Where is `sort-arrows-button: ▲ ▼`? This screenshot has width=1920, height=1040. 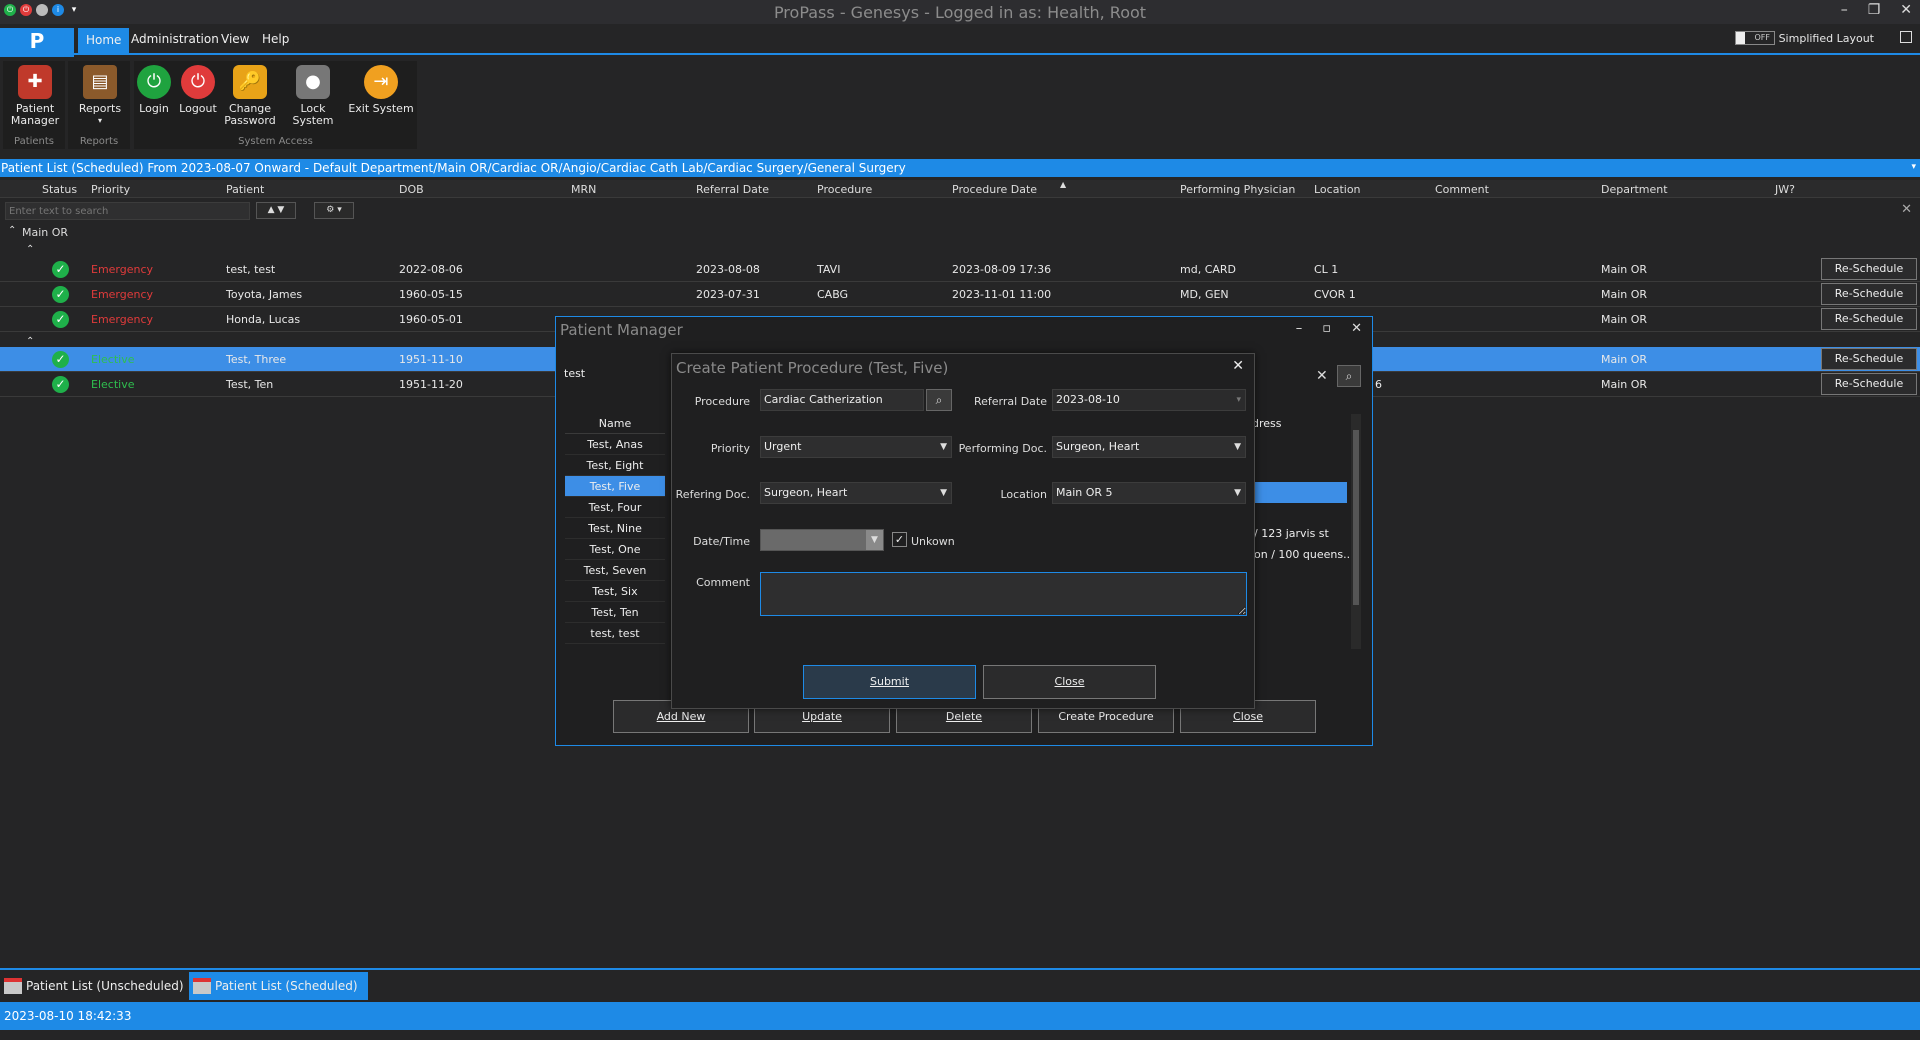 sort-arrows-button: ▲ ▼ is located at coordinates (276, 210).